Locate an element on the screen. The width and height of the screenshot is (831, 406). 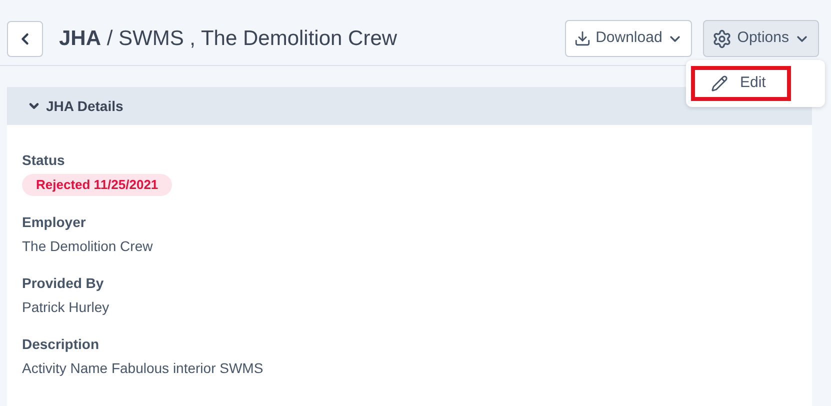
field-value: Patrick Hurley is located at coordinates (66, 307).